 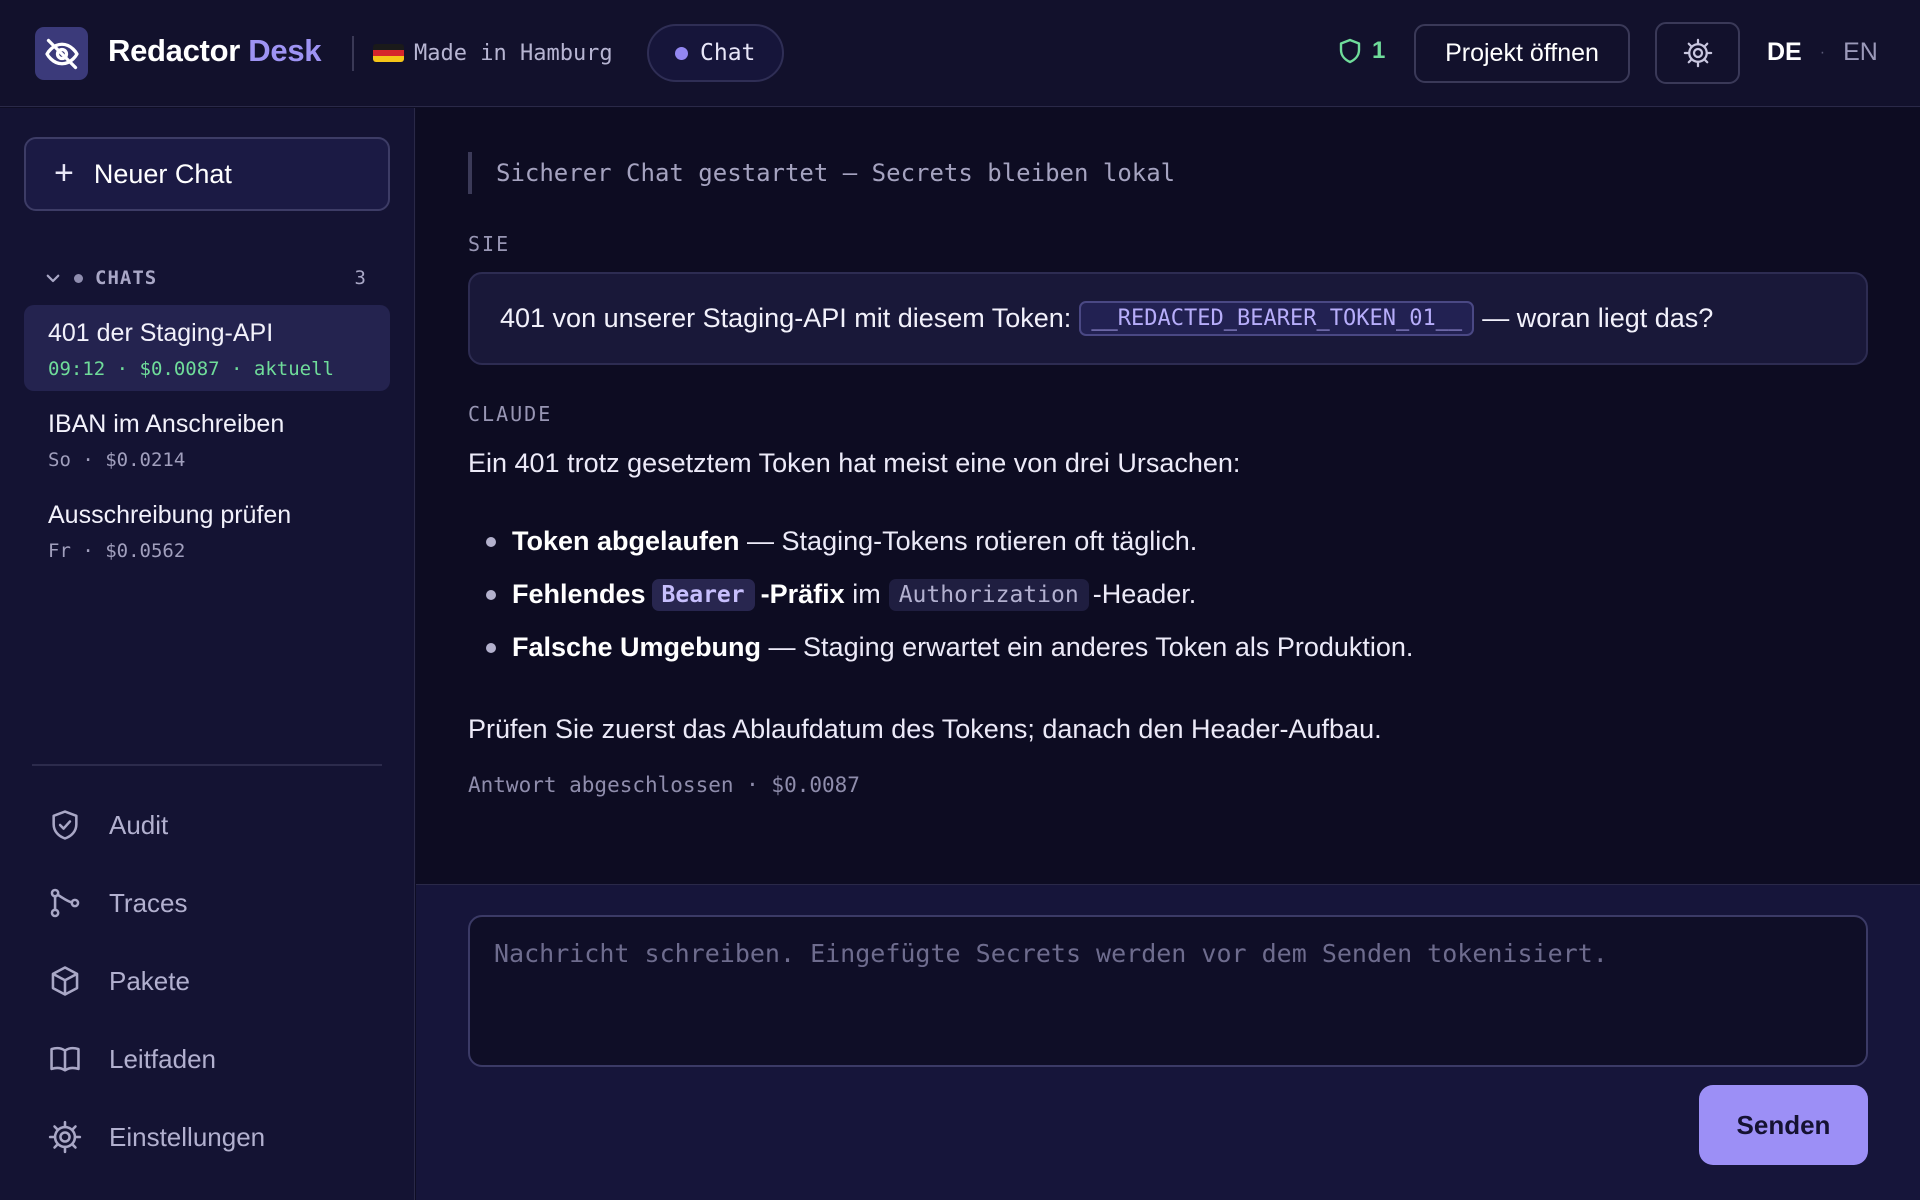 What do you see at coordinates (53, 278) in the screenshot?
I see `chevron-down-icon` at bounding box center [53, 278].